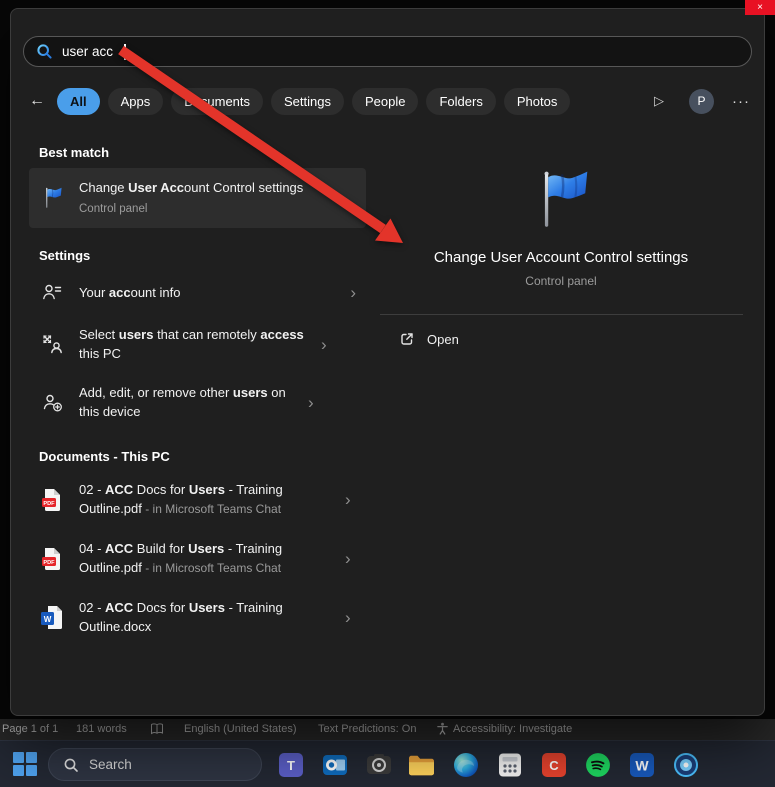  Describe the element at coordinates (191, 187) in the screenshot. I see `result-title: Change User Account Control settings` at that location.